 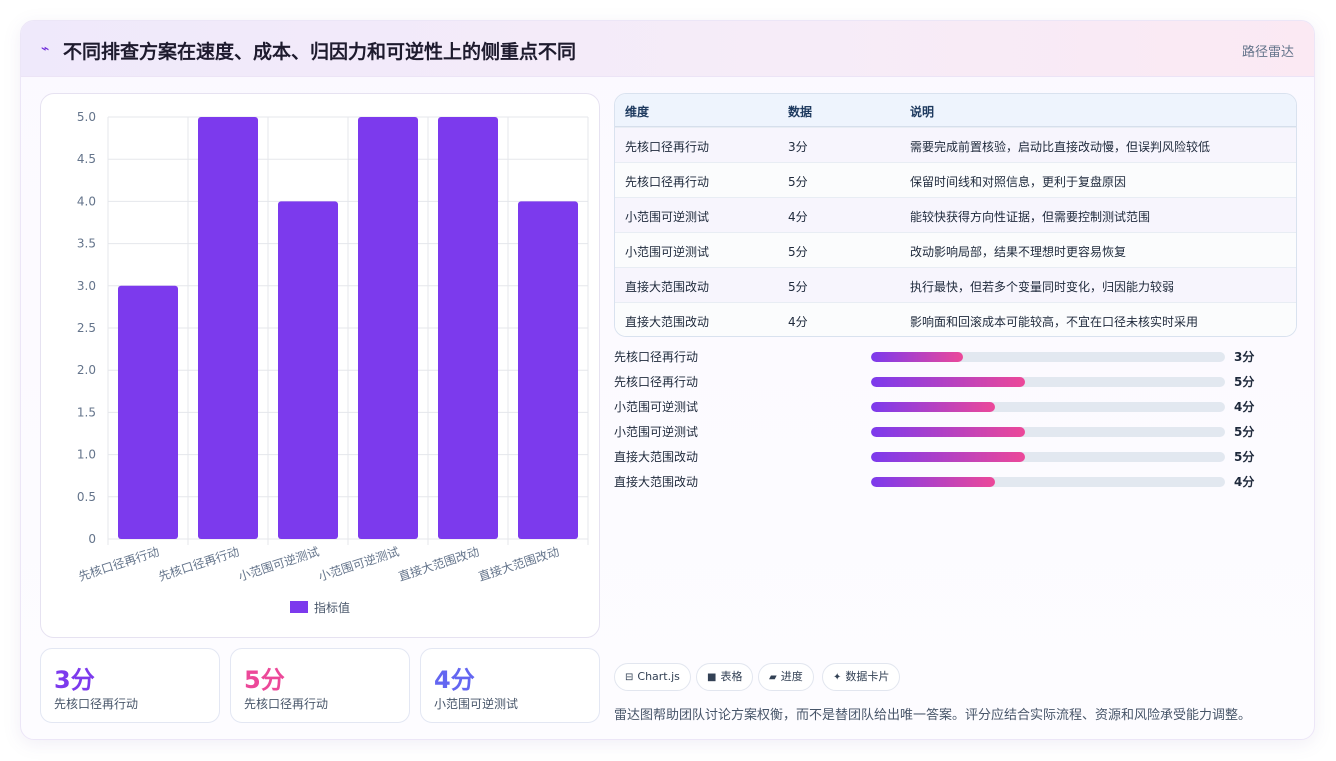 I want to click on table-row: 直接大范围改动 4分 影响面和回滚成本可能较高，不宜在口径未核实时采用, so click(x=955, y=319).